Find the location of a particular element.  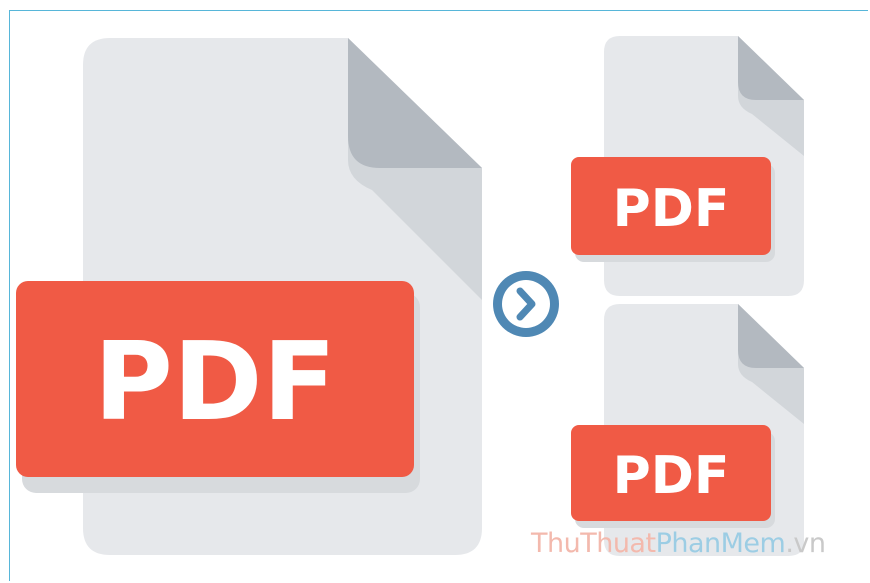

watermark: ThuThuatPhanMem.vn is located at coordinates (678, 543).